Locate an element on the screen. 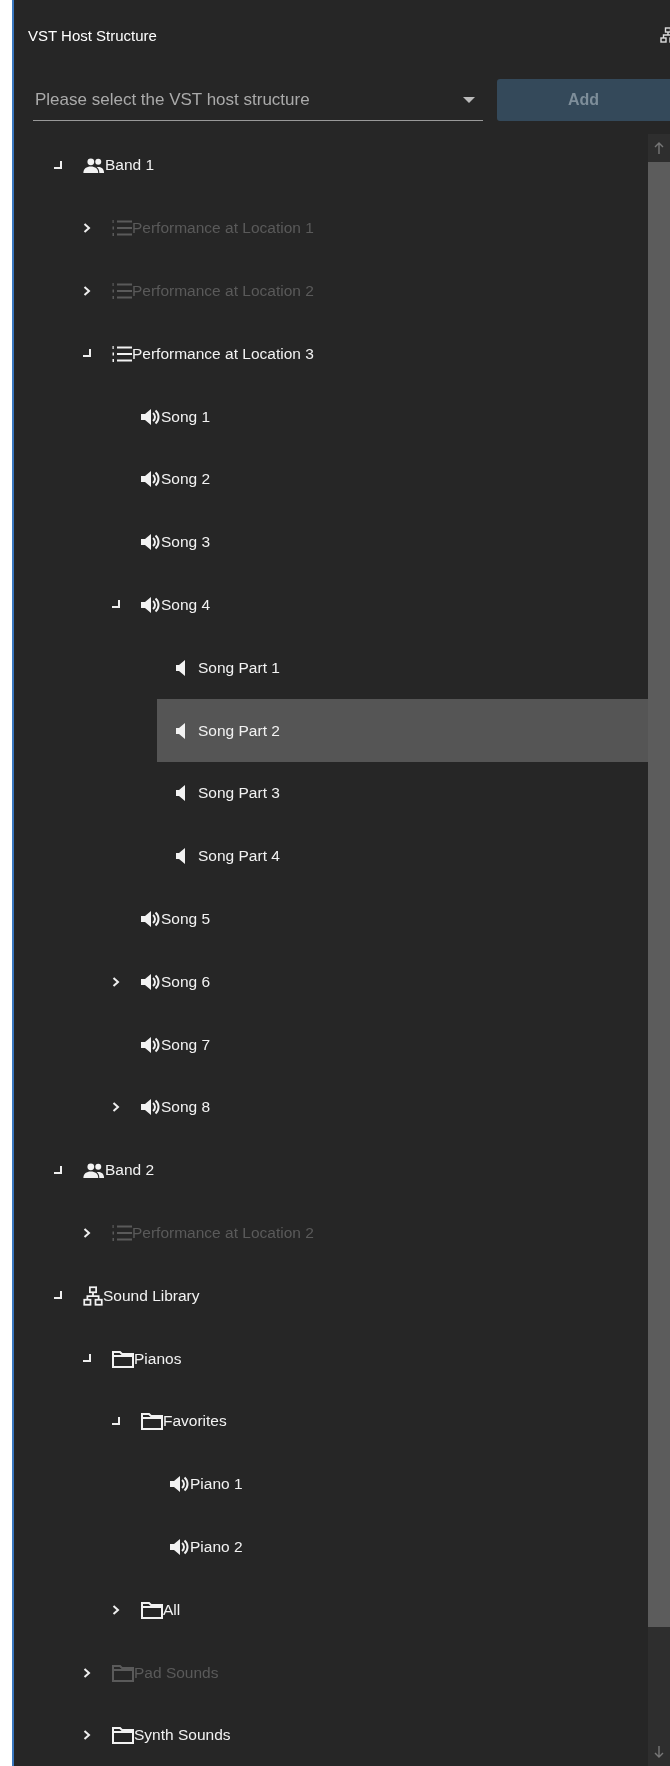  tree-item: Song 3 is located at coordinates (176, 542).